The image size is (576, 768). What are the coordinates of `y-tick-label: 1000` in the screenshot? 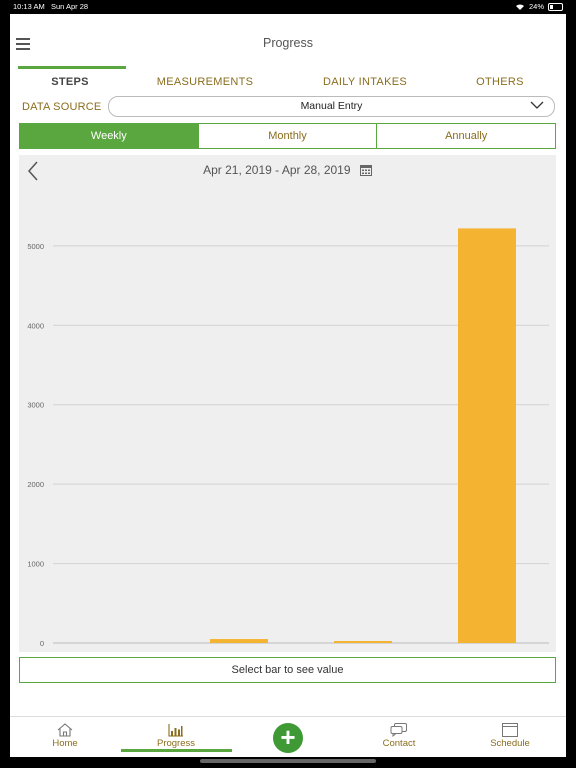 It's located at (35, 564).